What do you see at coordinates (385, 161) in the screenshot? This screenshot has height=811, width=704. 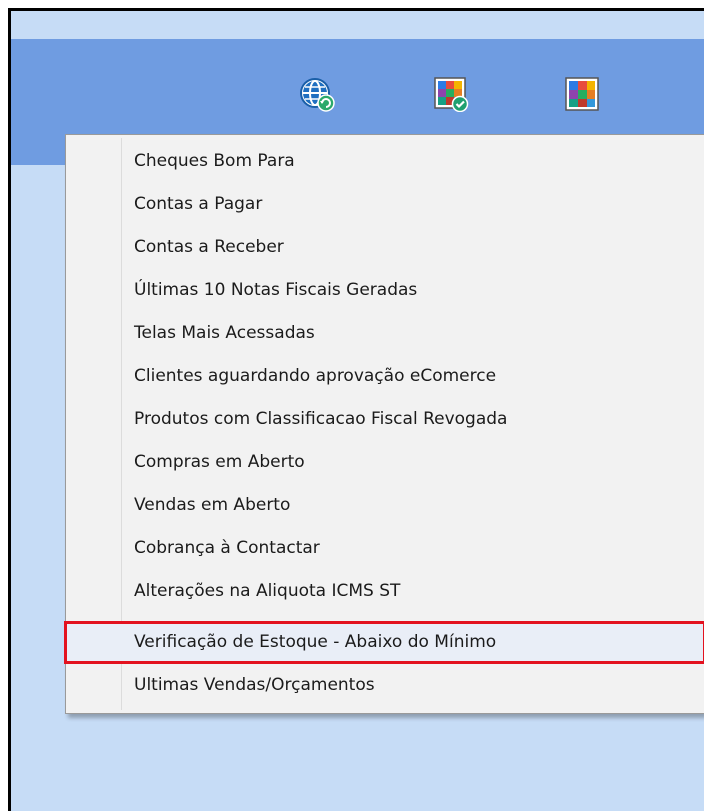 I see `menu-item-cheques-bom-para: Cheques Bom Para` at bounding box center [385, 161].